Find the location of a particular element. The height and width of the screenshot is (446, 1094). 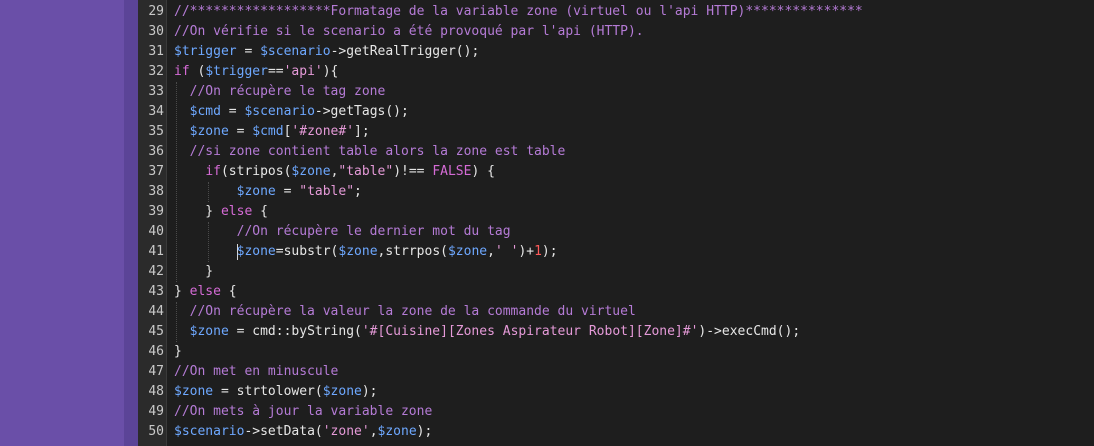

line-number: 46 is located at coordinates (156, 351).